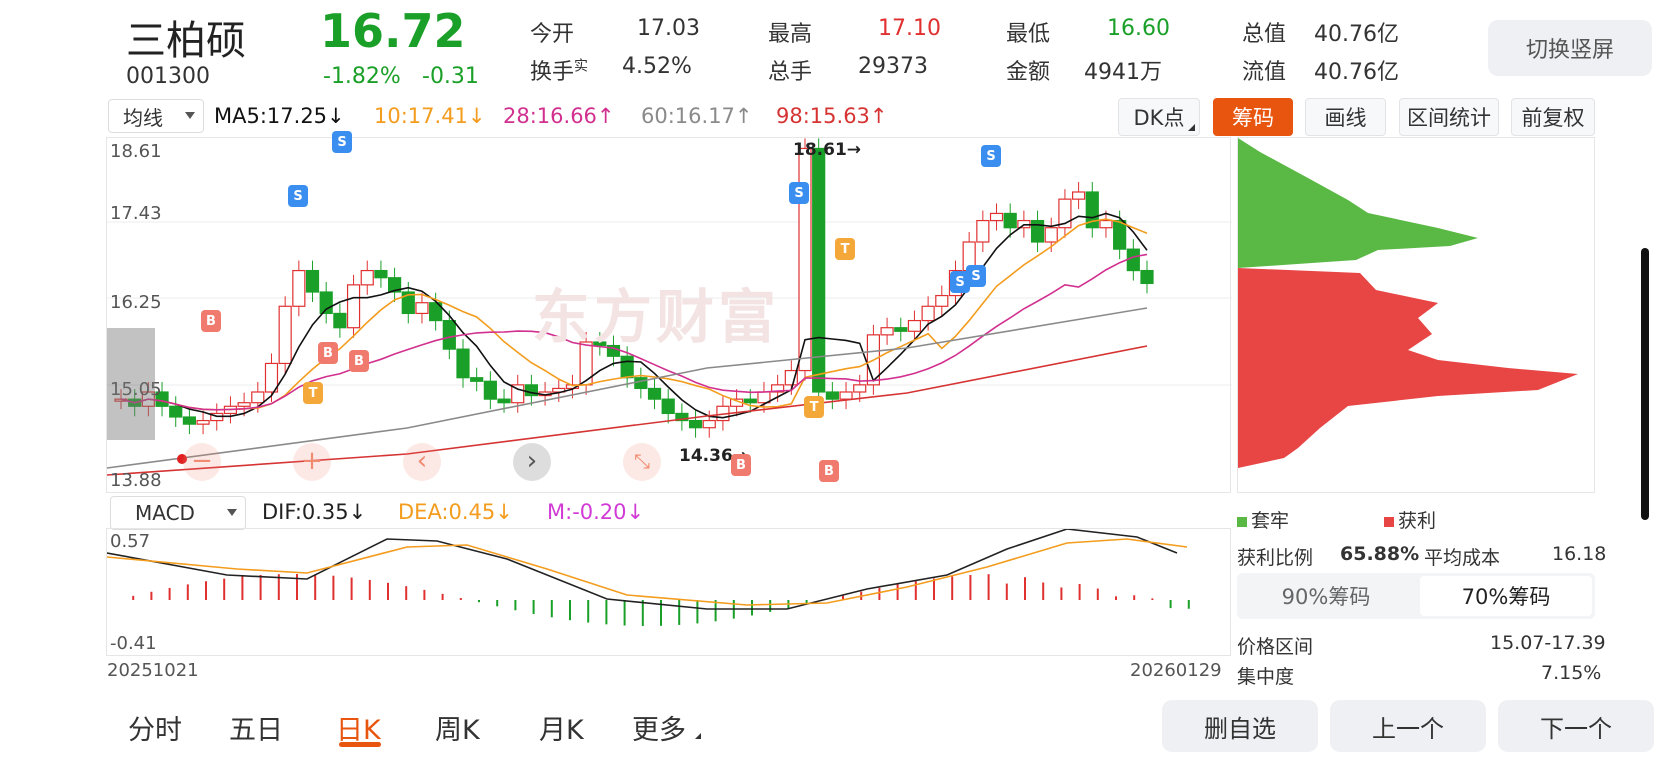 The image size is (1665, 769). I want to click on dea-legend: DEA:0.45↓, so click(455, 512).